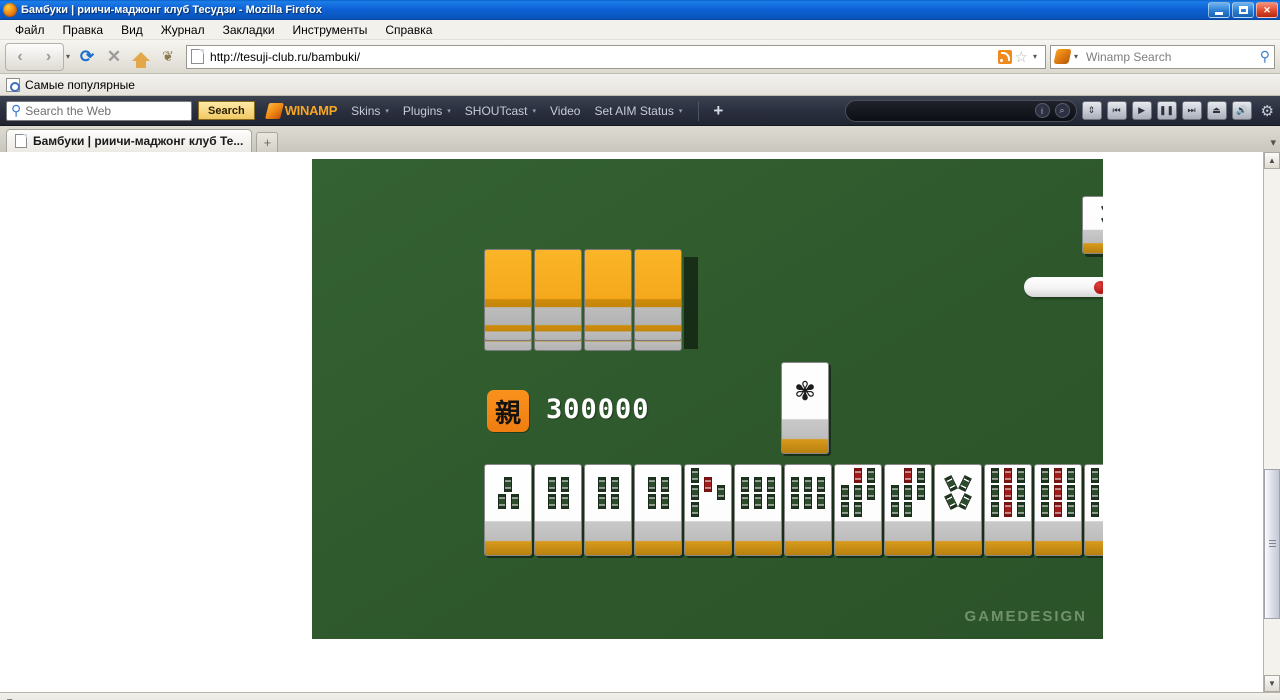  Describe the element at coordinates (691, 303) in the screenshot. I see `wall-shadow` at that location.